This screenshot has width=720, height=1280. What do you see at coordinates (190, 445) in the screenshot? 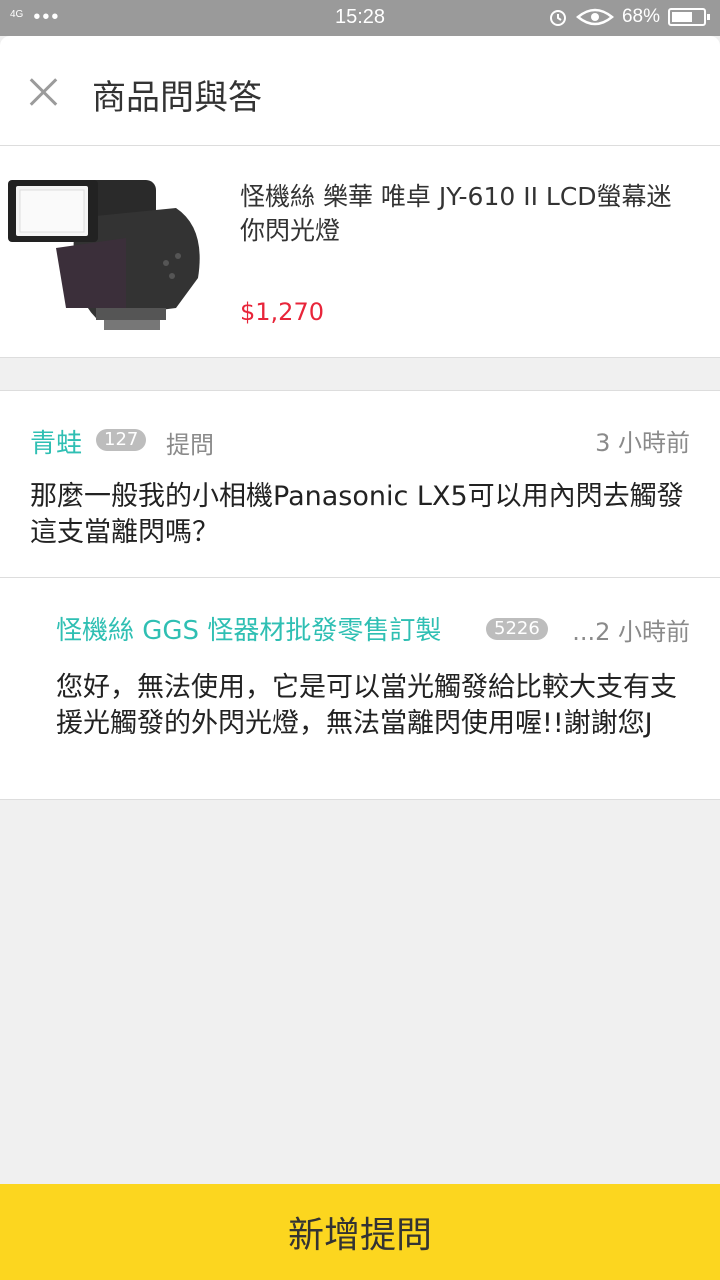
I see `question-tag: 提問` at bounding box center [190, 445].